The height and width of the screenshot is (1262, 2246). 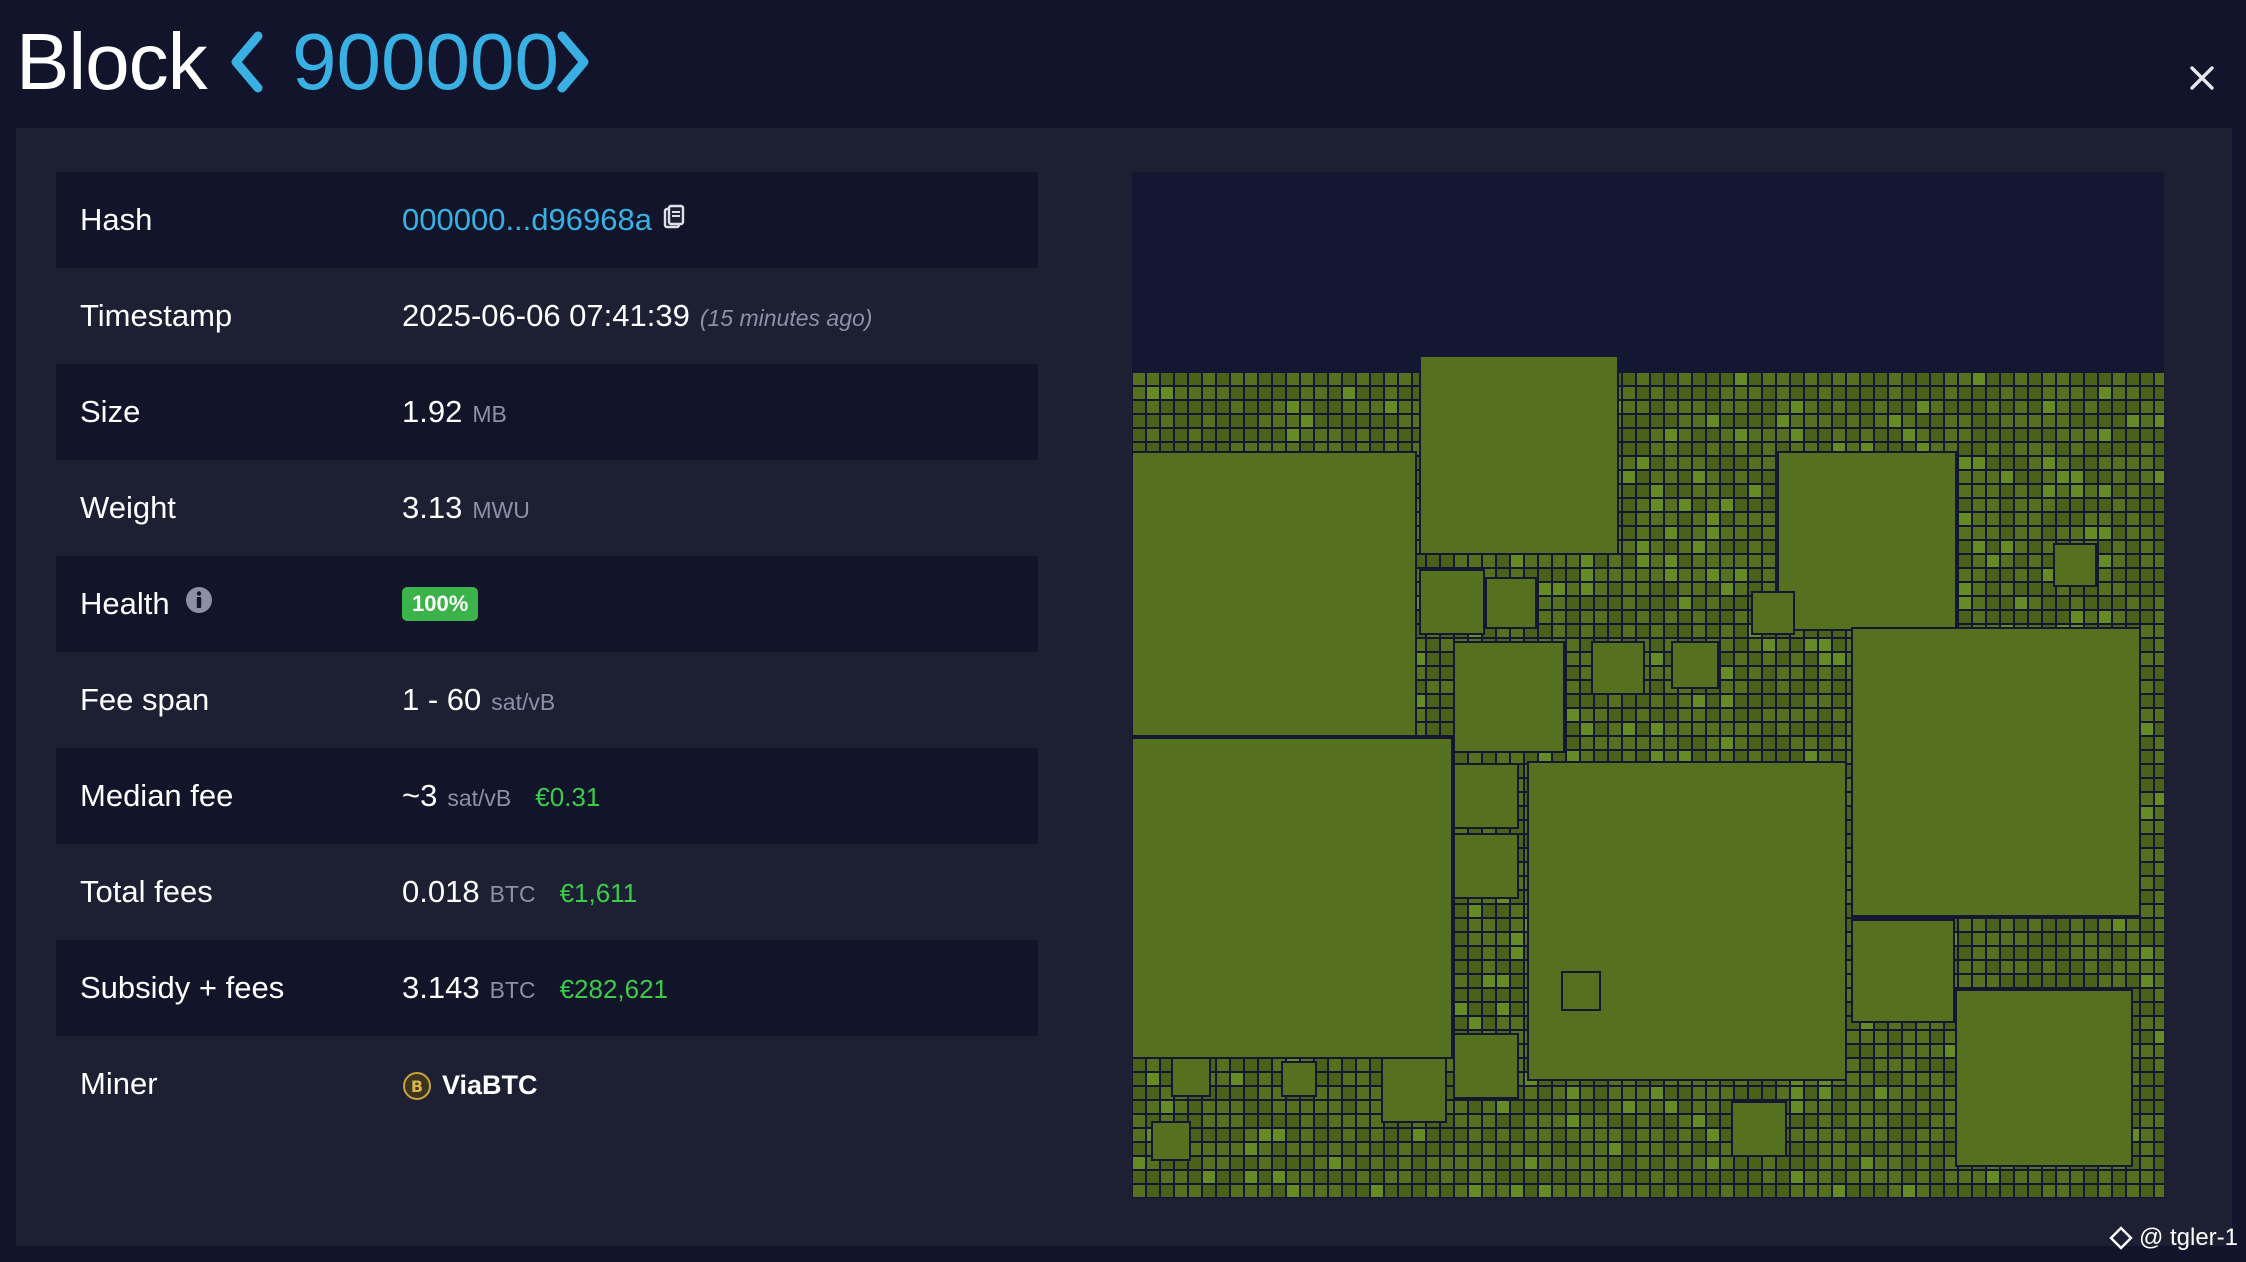 What do you see at coordinates (674, 220) in the screenshot?
I see `clipboard-icon` at bounding box center [674, 220].